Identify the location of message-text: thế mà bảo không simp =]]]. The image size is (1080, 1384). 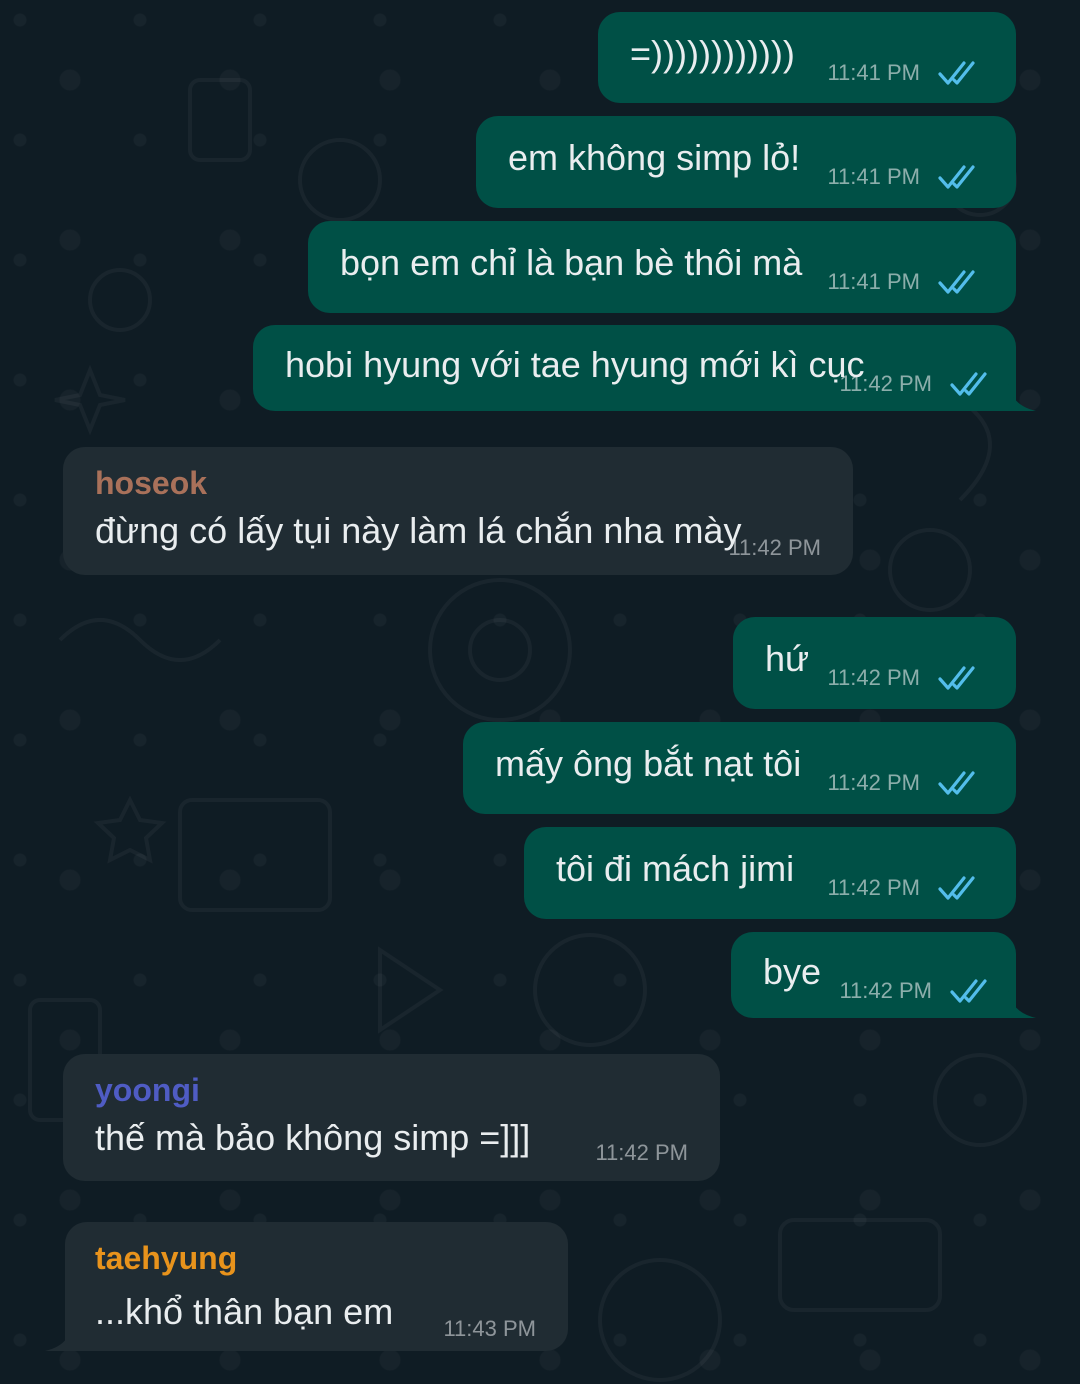
(313, 1137).